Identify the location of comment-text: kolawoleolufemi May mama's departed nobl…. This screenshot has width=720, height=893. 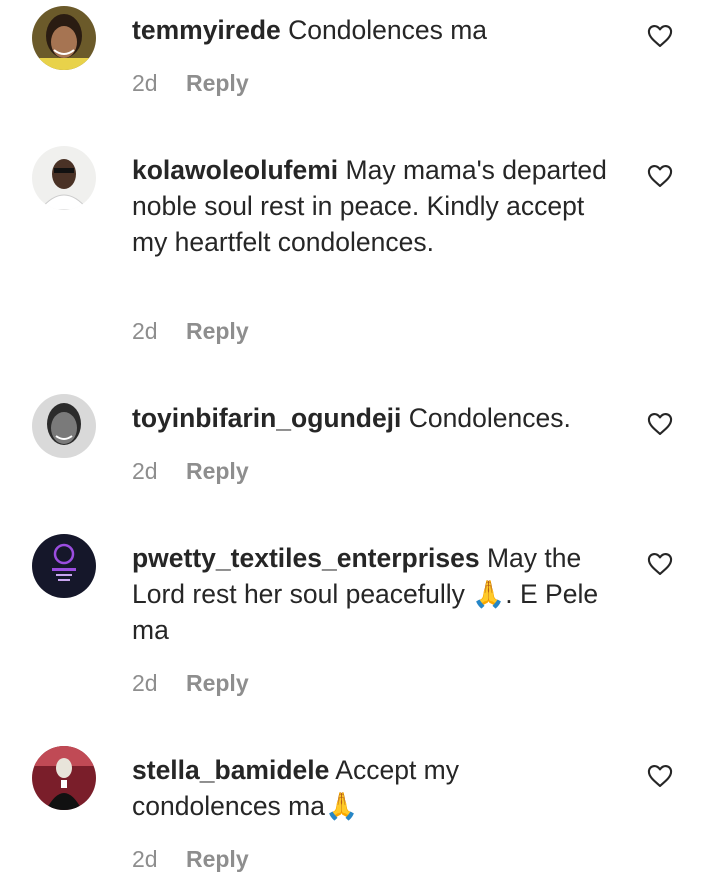
(372, 206).